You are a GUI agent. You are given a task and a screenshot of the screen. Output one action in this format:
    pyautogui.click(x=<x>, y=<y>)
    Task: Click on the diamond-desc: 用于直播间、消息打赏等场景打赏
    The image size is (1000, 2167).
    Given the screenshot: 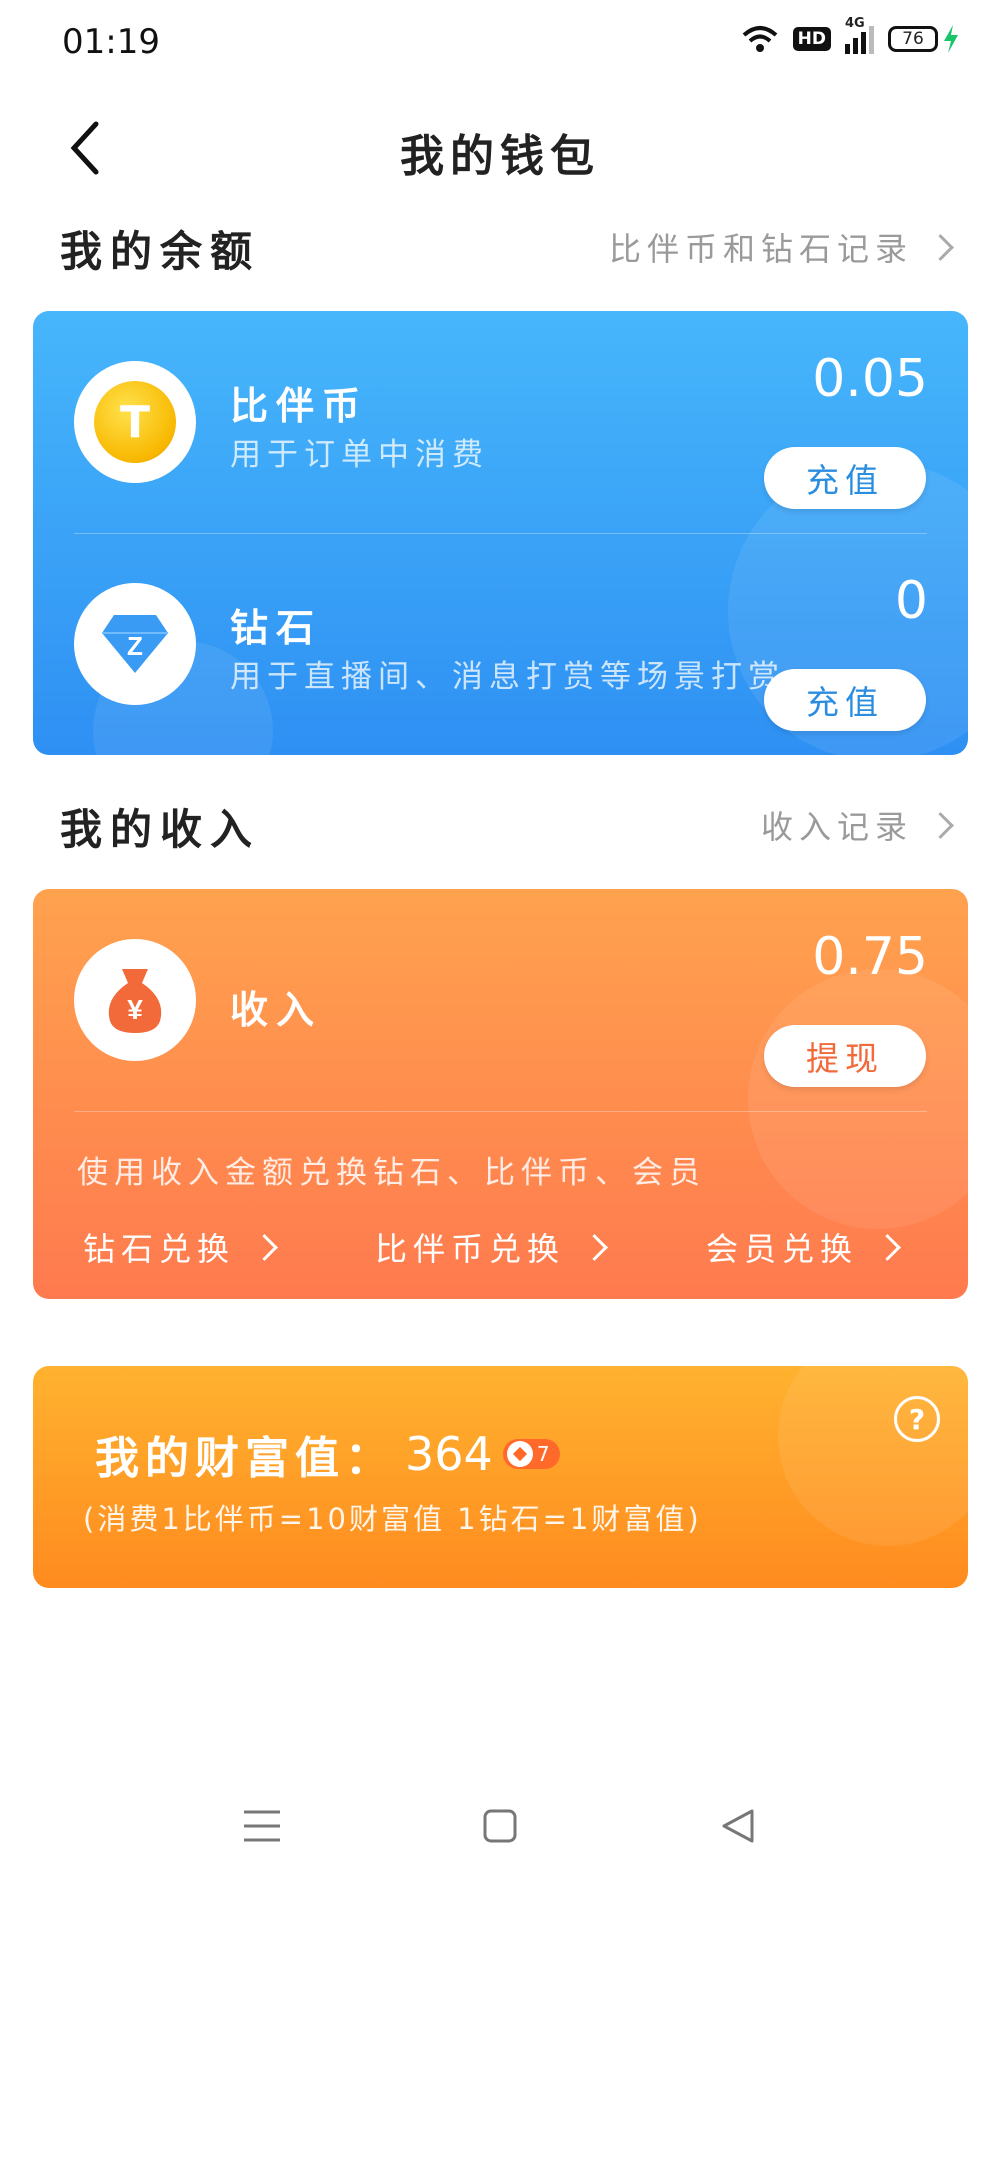 What is the action you would take?
    pyautogui.click(x=507, y=677)
    